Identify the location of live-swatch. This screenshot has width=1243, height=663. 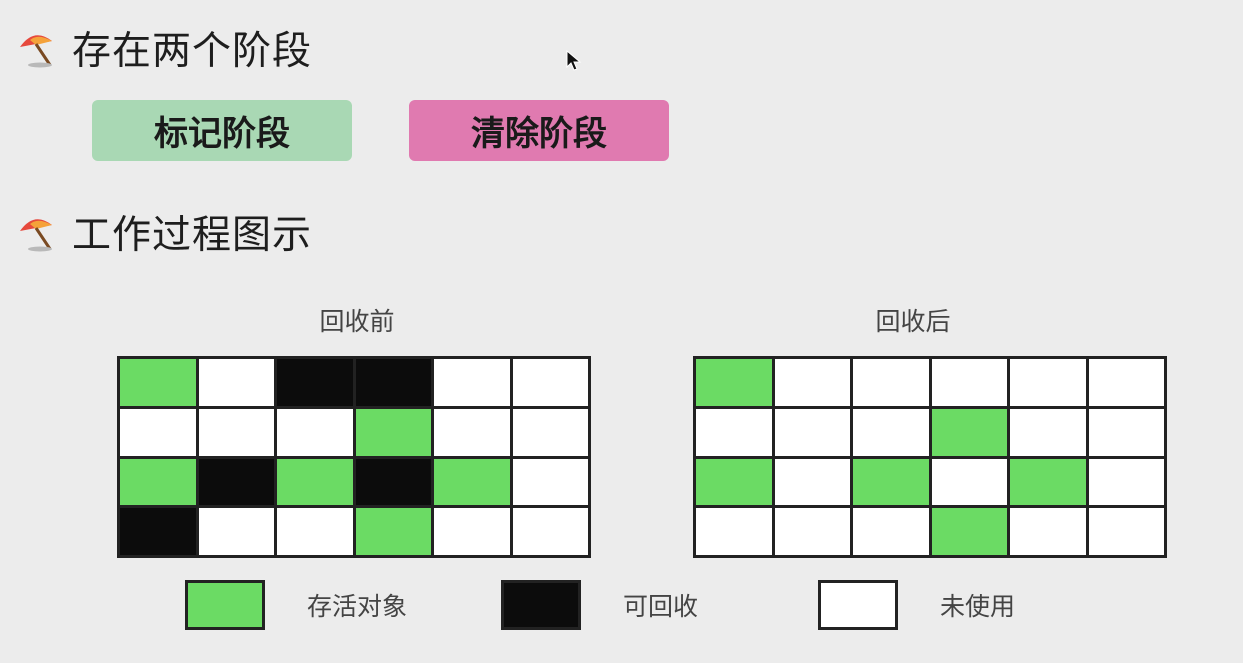
(225, 605).